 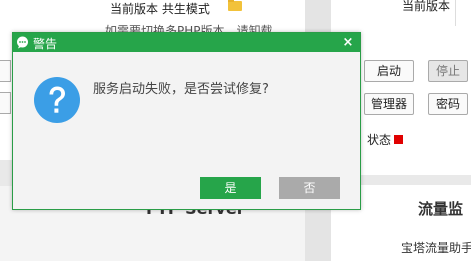 I want to click on yes-button: 是, so click(x=230, y=188).